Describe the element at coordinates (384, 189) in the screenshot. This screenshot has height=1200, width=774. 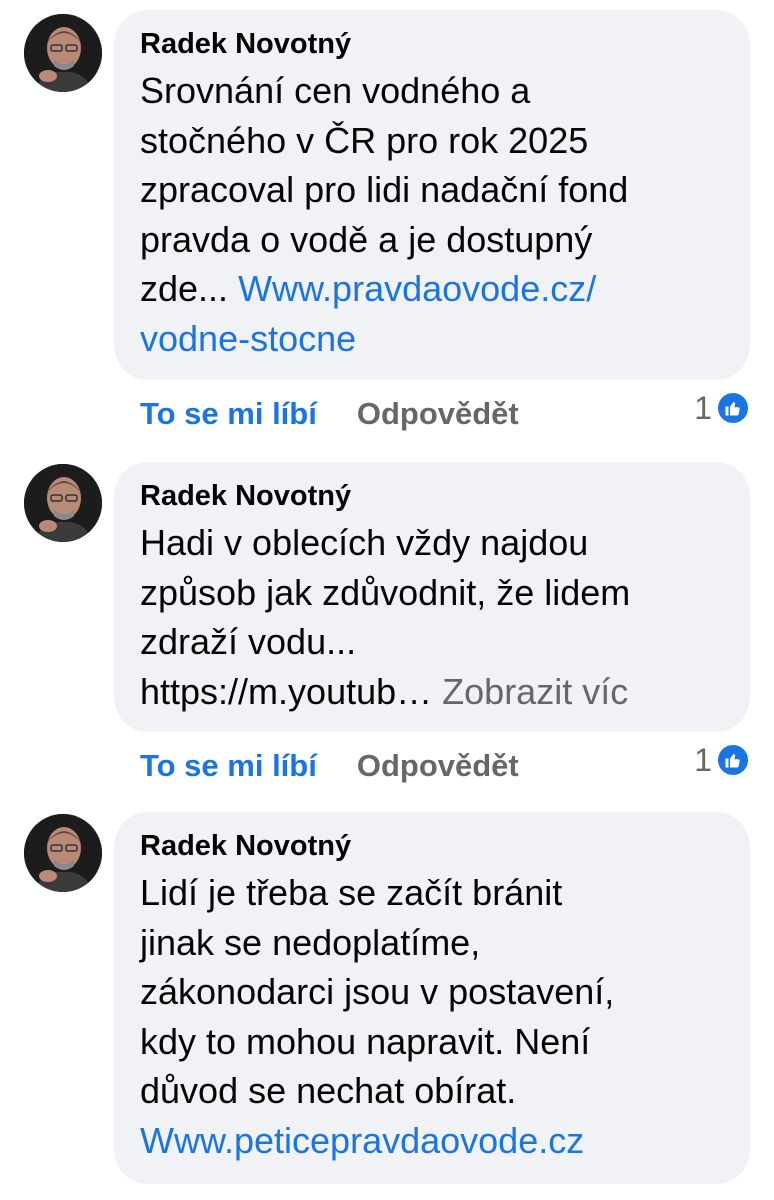
I see `comment-line: zpracoval pro lidi nadační fond` at that location.